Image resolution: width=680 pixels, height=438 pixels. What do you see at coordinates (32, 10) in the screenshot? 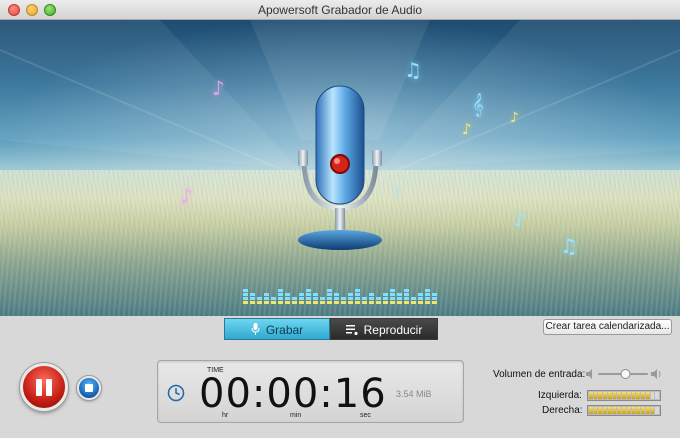
I see `minimize-icon` at bounding box center [32, 10].